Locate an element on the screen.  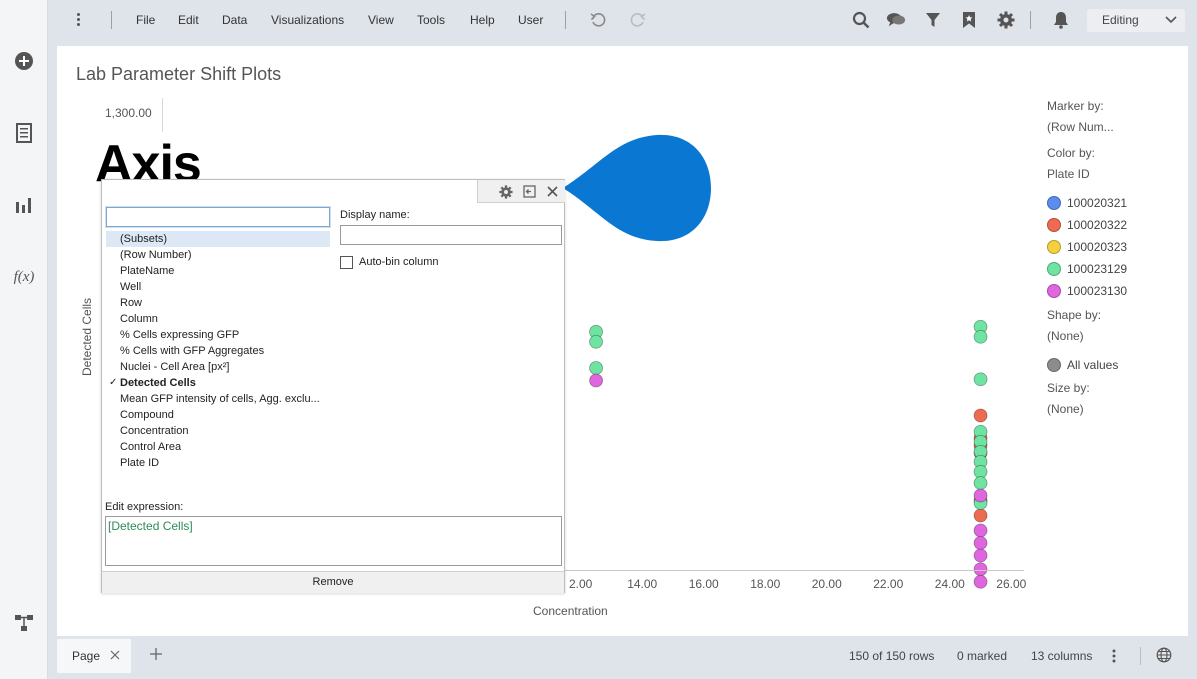
column-list-item: Nuclei - Cell Area [px²] is located at coordinates (218, 367).